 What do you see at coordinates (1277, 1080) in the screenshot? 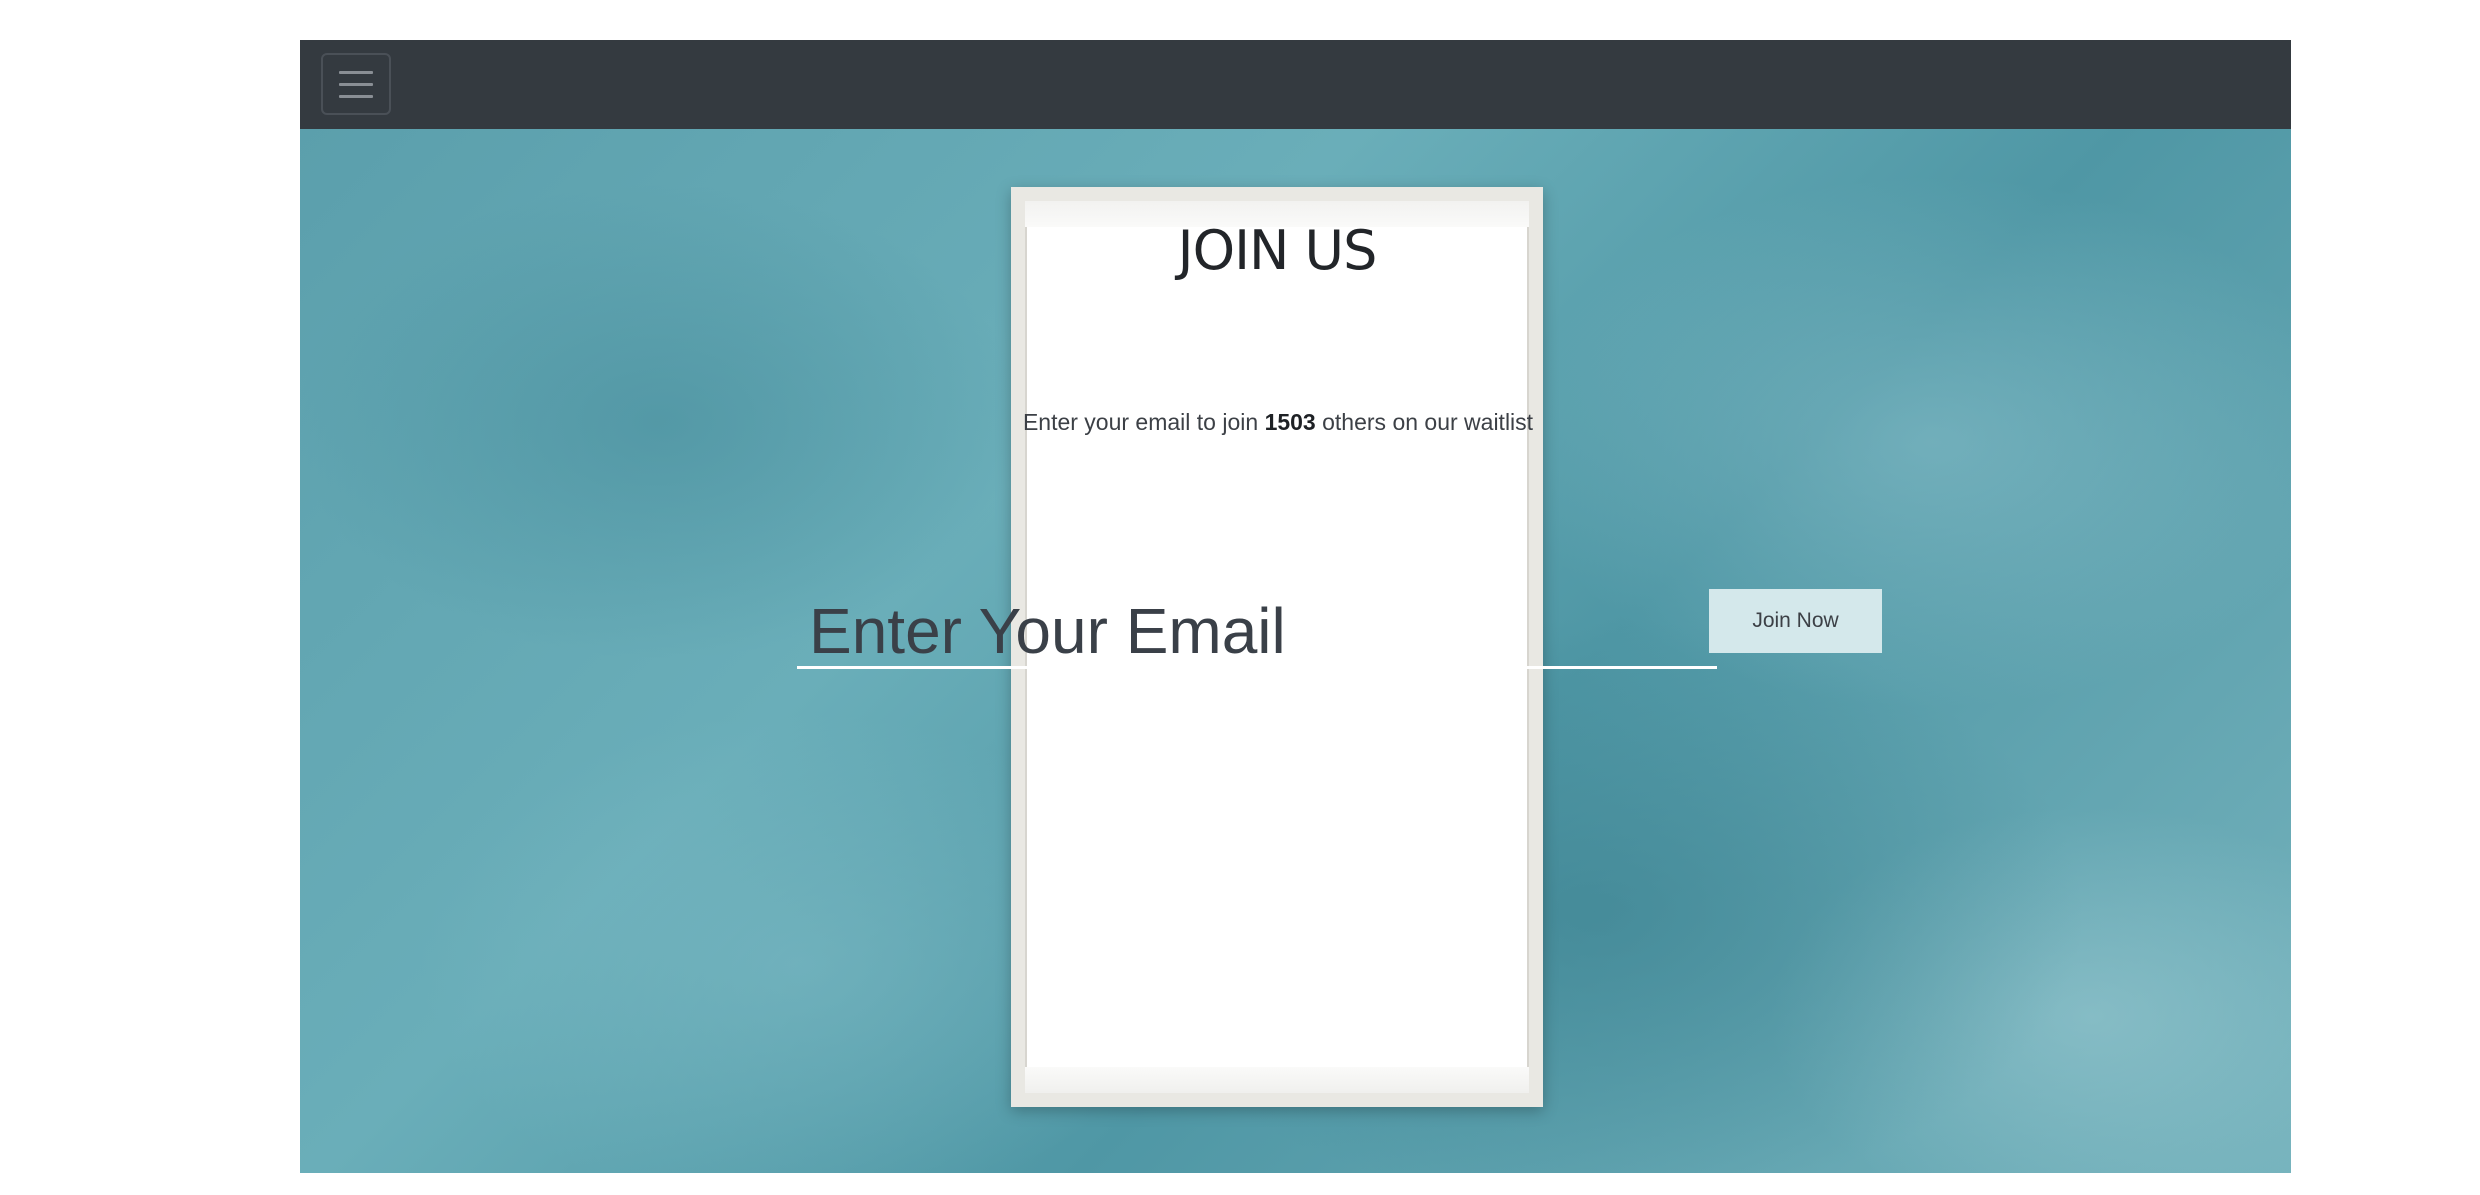
I see `card-bevel-bottom` at bounding box center [1277, 1080].